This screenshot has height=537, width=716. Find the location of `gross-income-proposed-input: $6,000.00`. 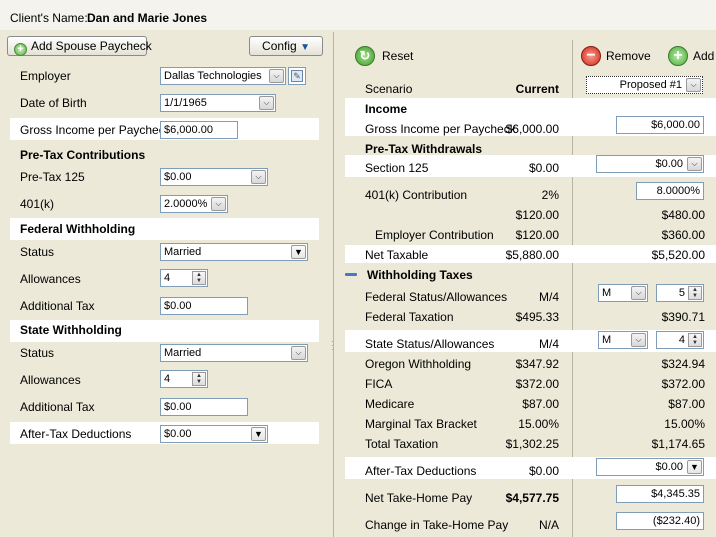

gross-income-proposed-input: $6,000.00 is located at coordinates (660, 125).